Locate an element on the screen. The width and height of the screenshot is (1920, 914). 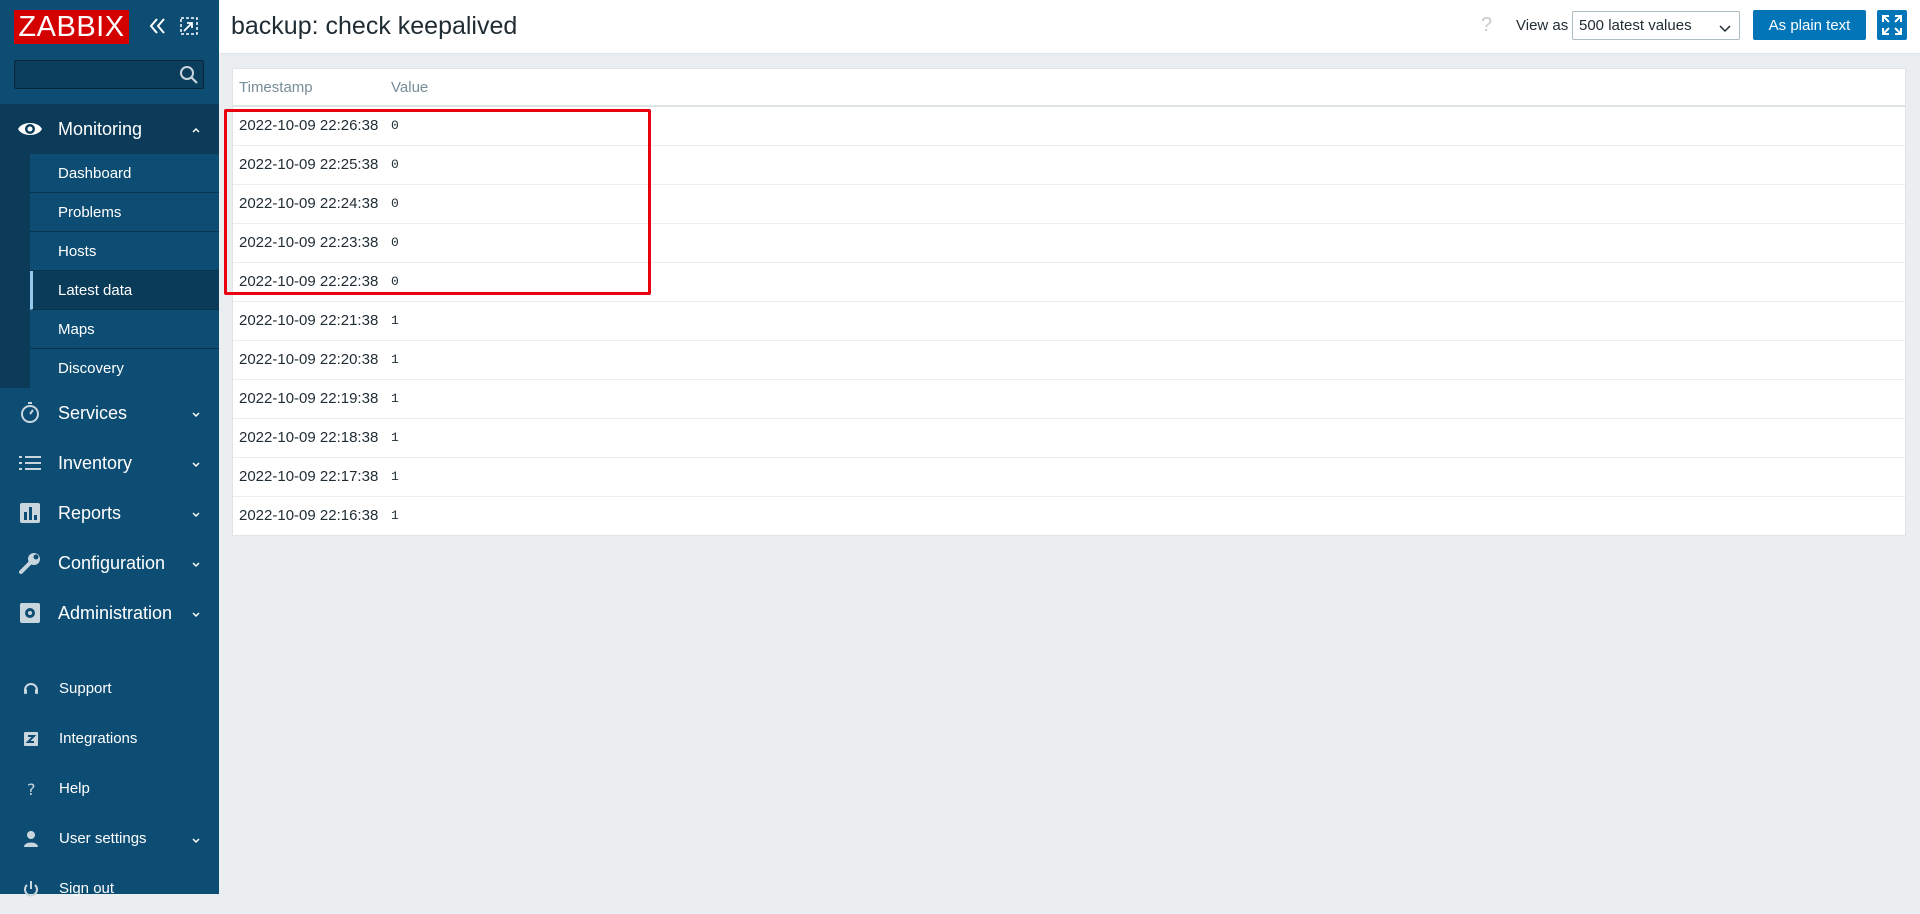
sidebar-item-maps: Maps is located at coordinates (124, 329).